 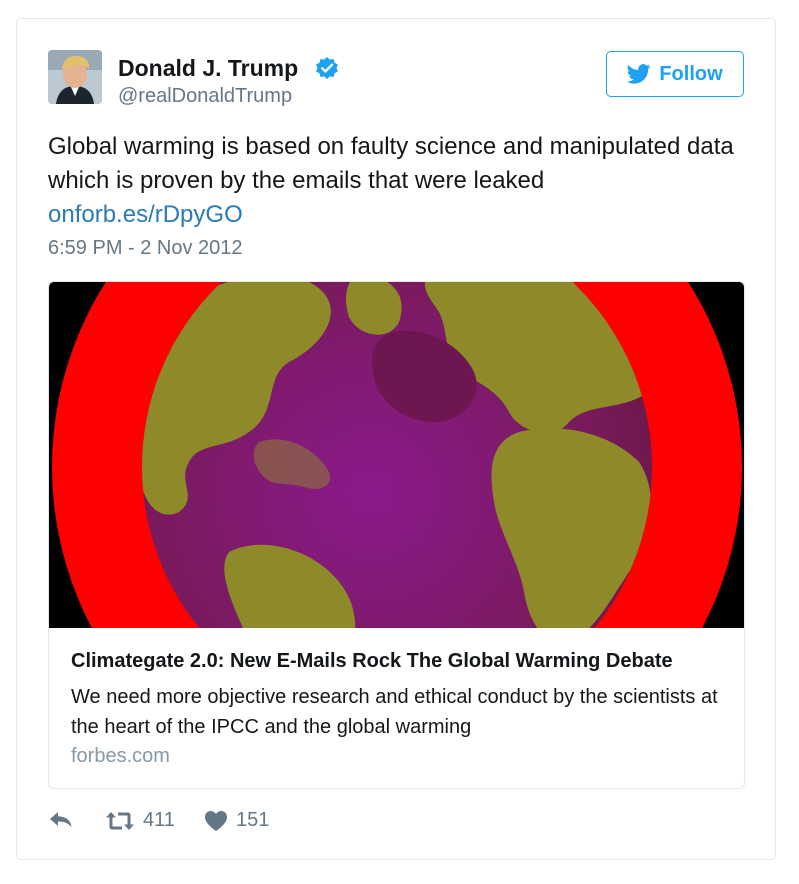 I want to click on like-button: 151, so click(x=236, y=820).